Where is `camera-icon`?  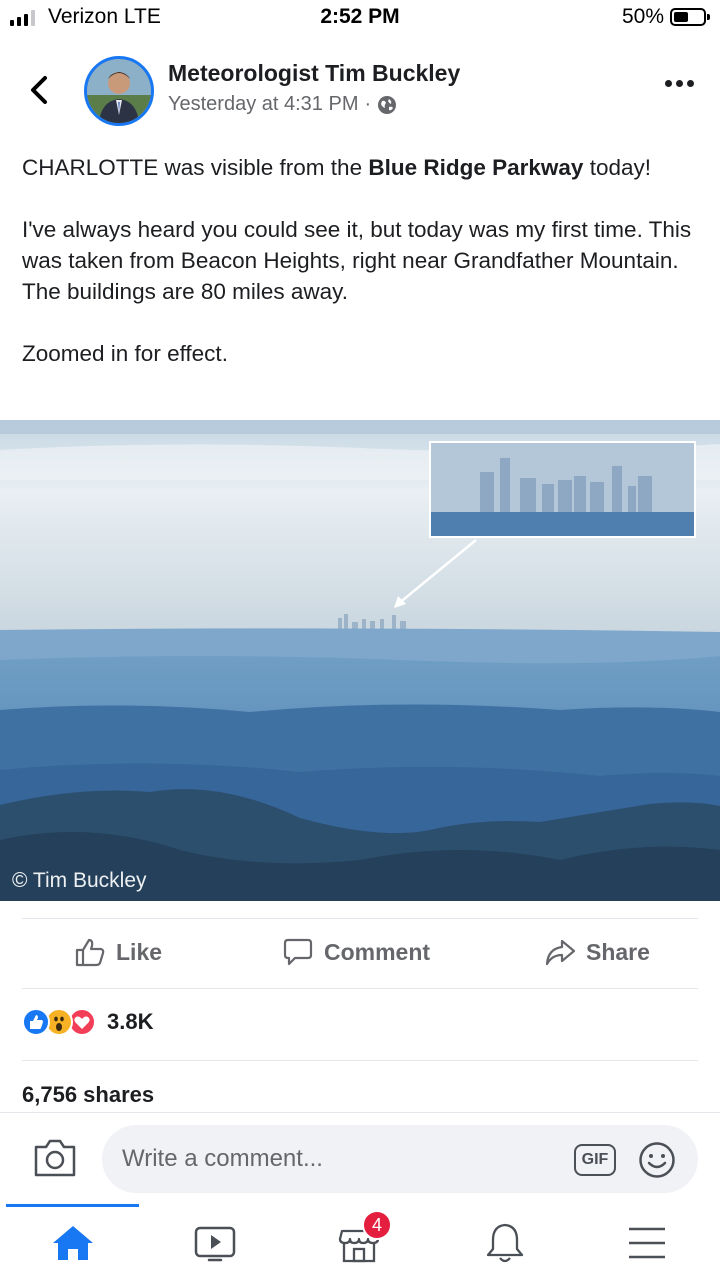
camera-icon is located at coordinates (55, 1158).